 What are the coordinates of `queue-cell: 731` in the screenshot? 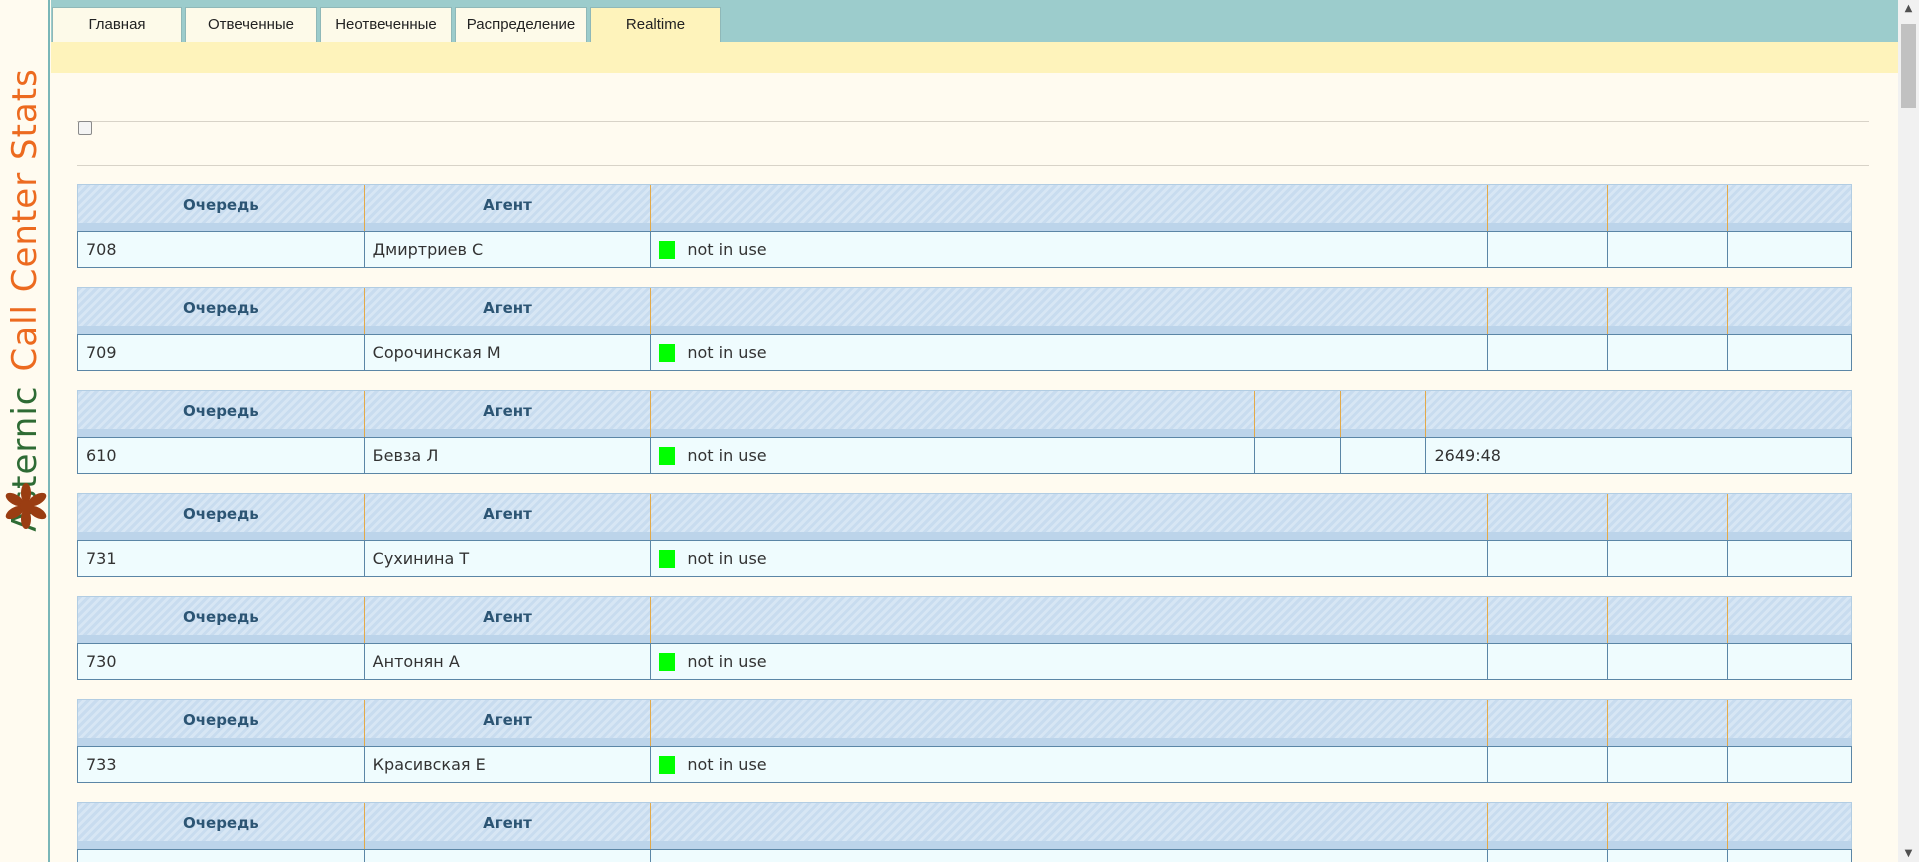 It's located at (221, 558).